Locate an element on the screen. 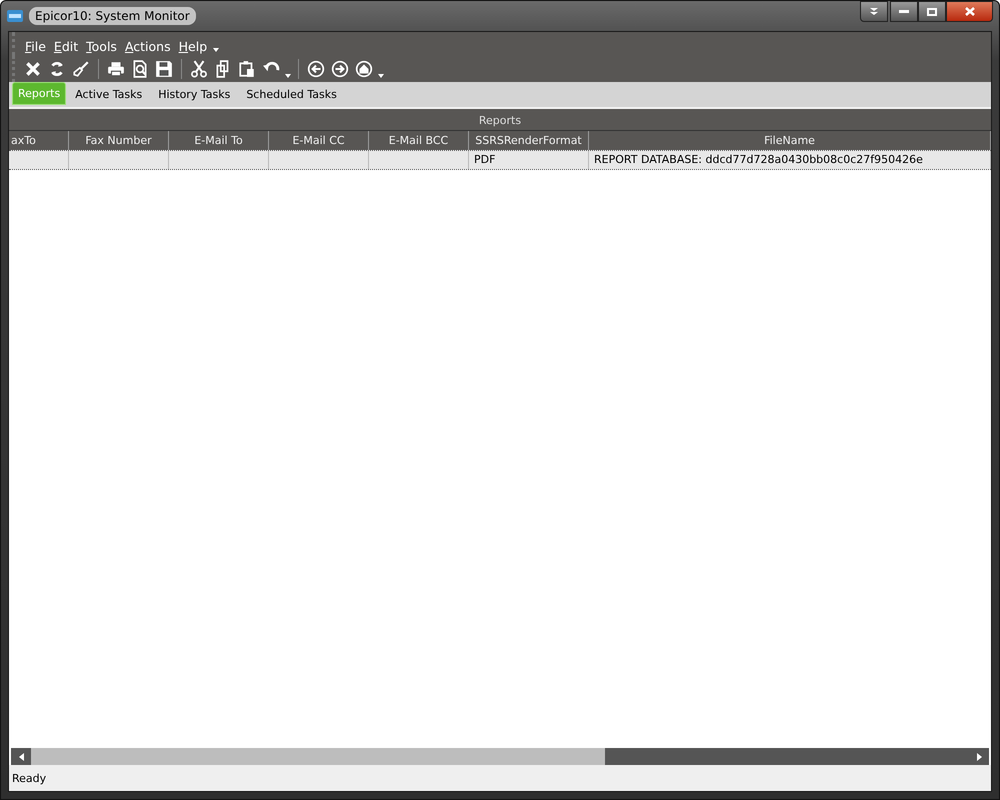  menu-item: Actions is located at coordinates (147, 46).